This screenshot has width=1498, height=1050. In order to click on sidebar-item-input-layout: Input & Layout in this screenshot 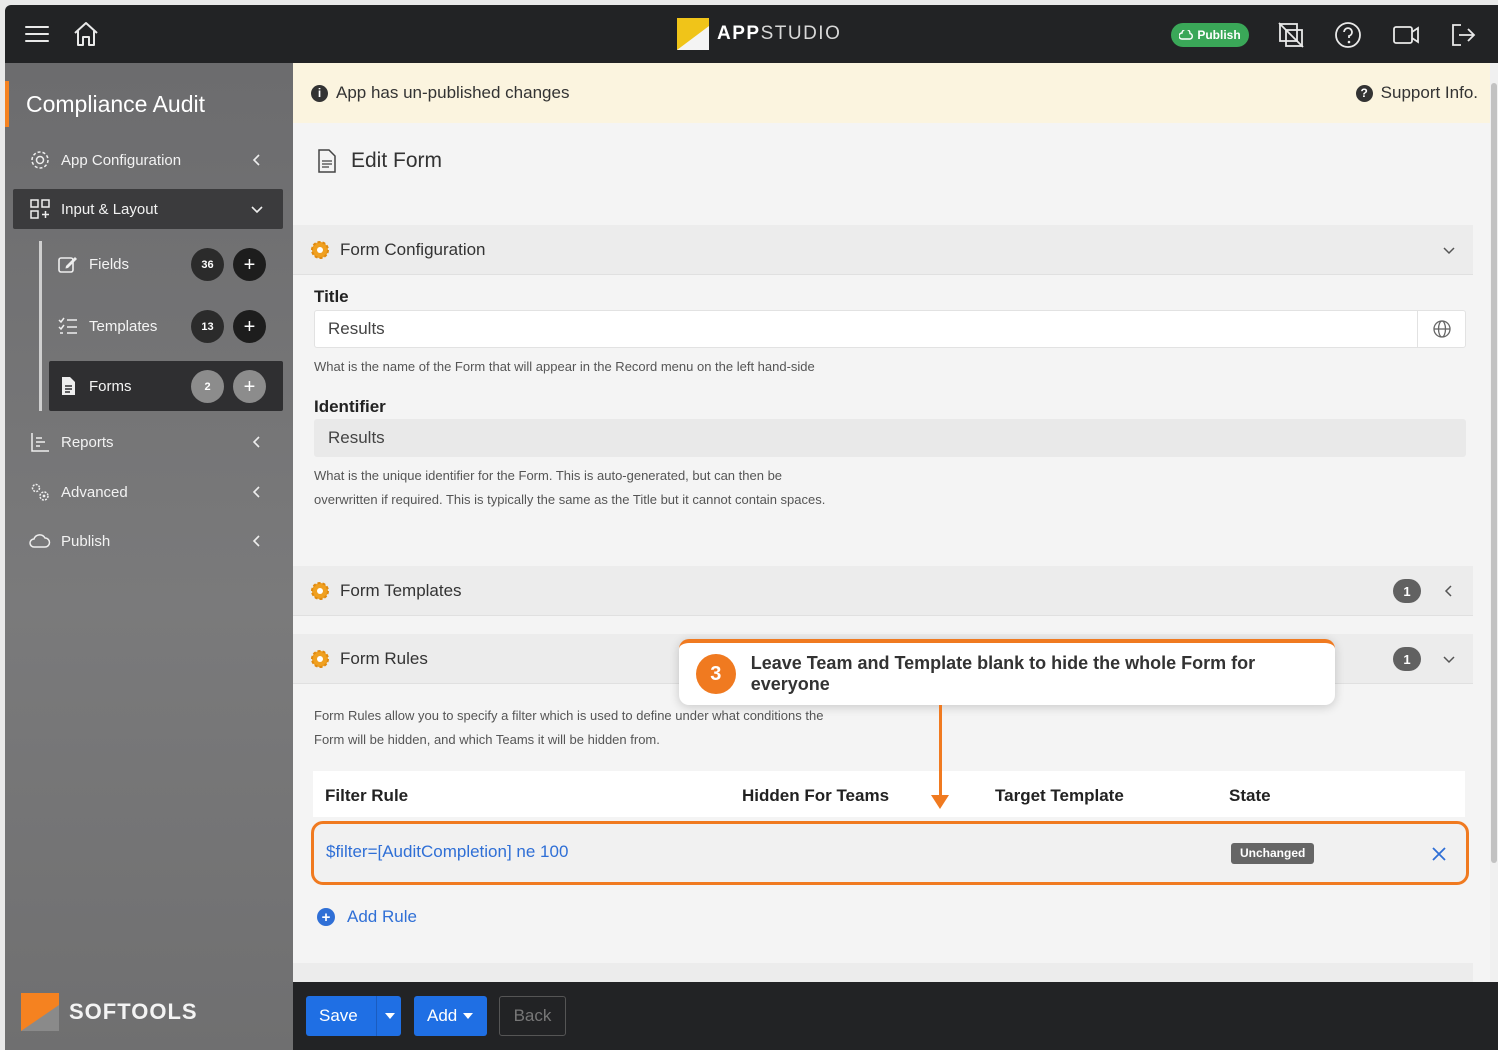, I will do `click(148, 209)`.